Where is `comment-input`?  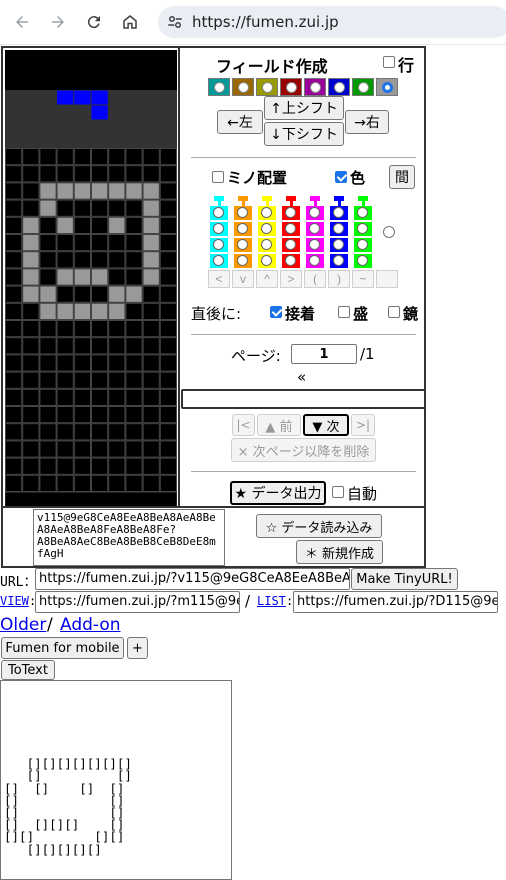 comment-input is located at coordinates (303, 399).